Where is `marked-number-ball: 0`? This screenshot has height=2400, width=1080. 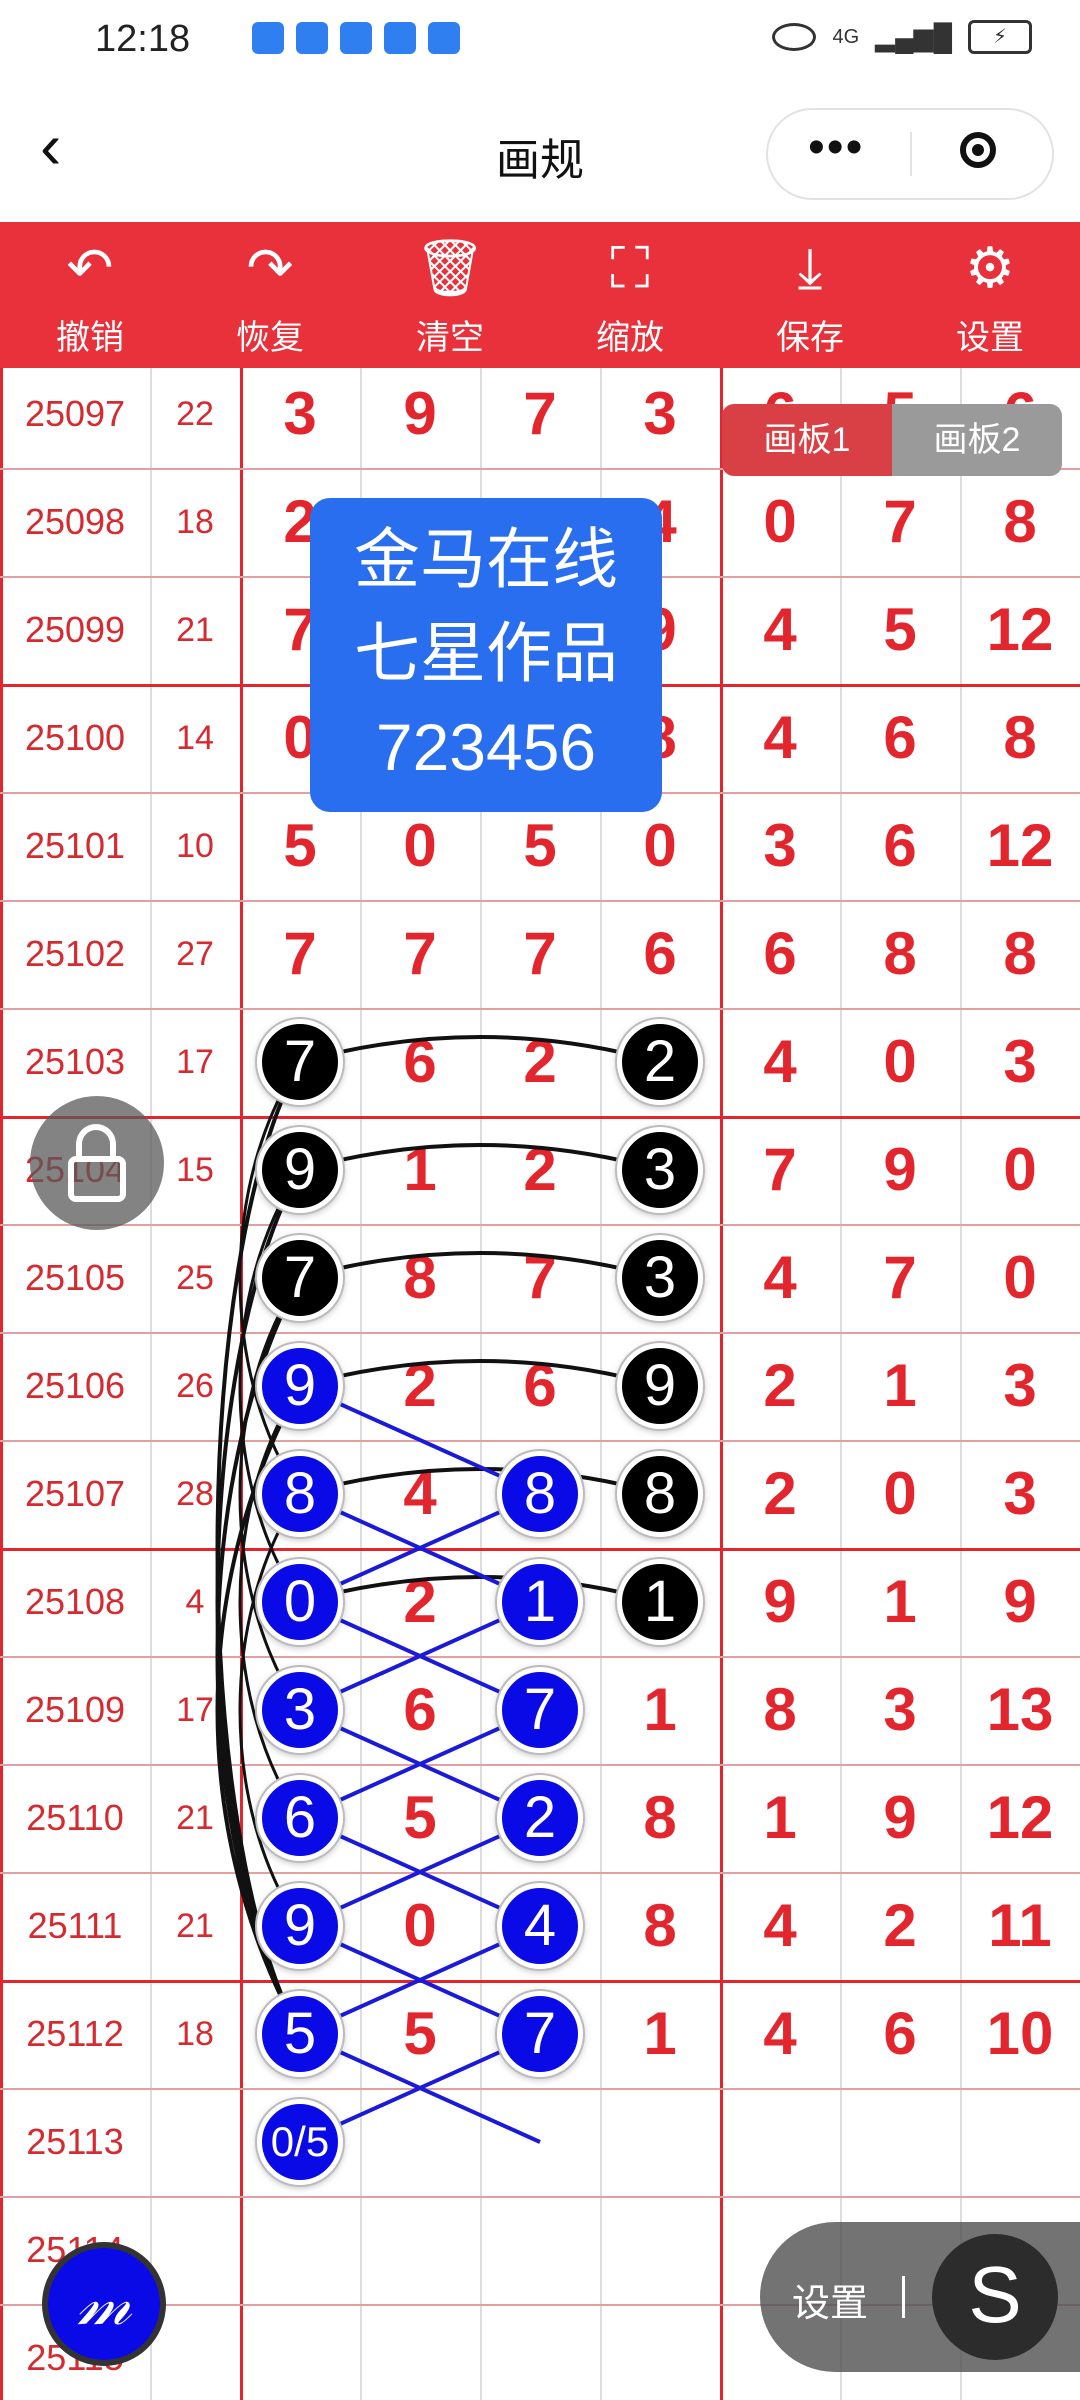
marked-number-ball: 0 is located at coordinates (300, 1602).